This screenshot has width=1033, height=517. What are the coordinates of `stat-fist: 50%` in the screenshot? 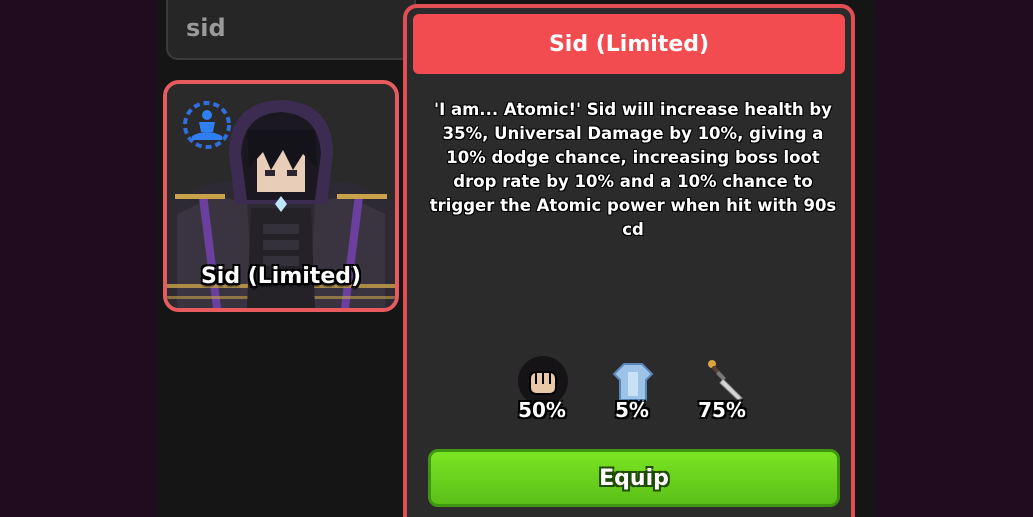 It's located at (541, 394).